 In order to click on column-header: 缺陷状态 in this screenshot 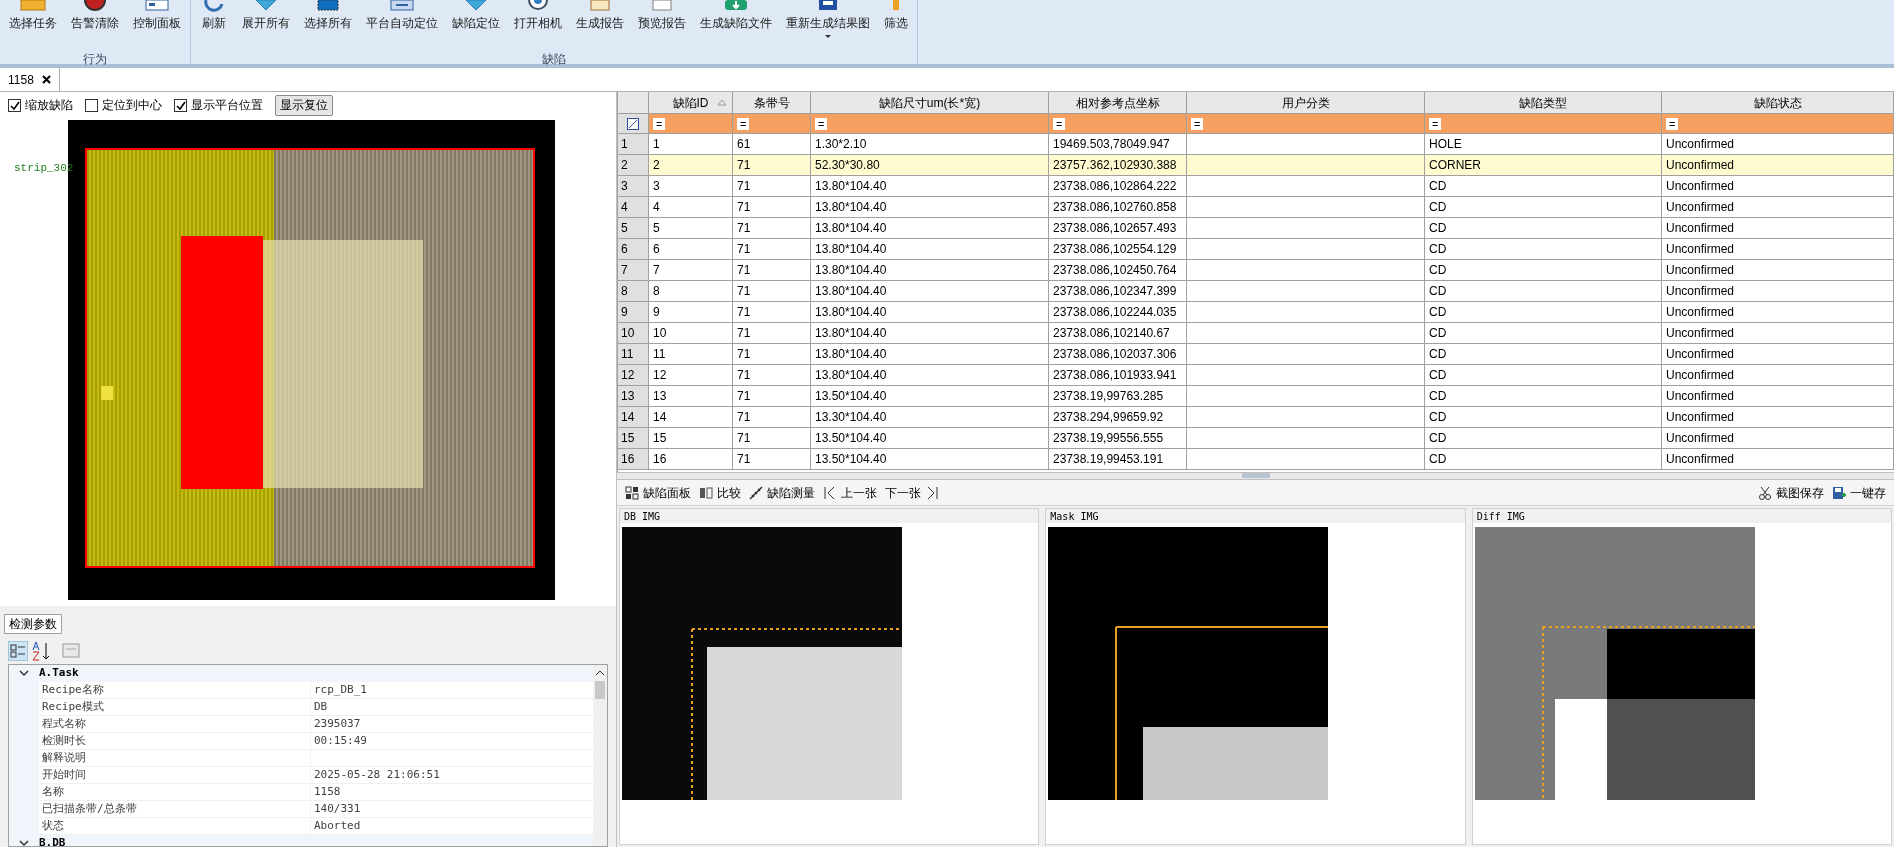, I will do `click(1778, 102)`.